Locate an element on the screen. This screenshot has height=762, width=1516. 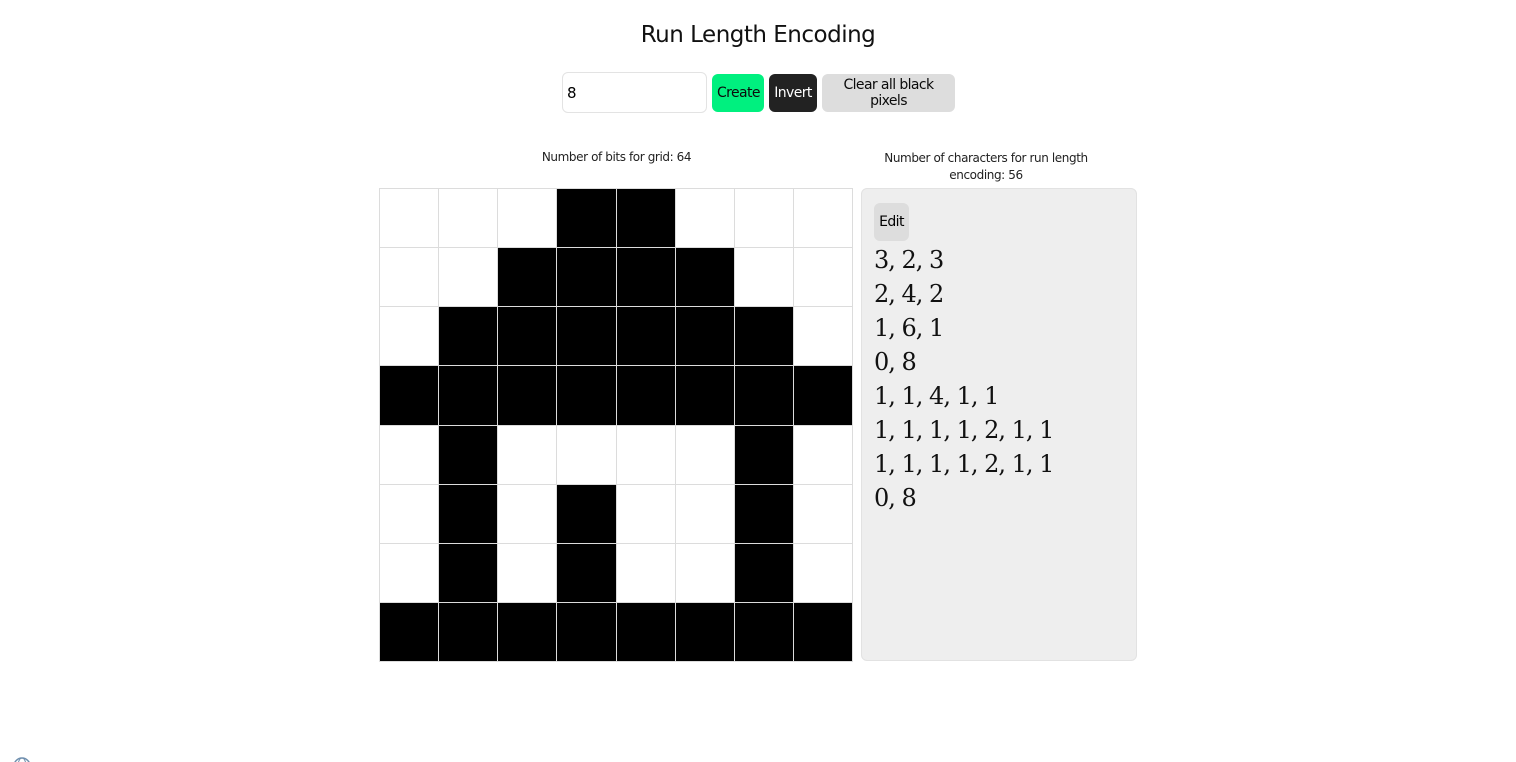
invert-button: Invert is located at coordinates (793, 92).